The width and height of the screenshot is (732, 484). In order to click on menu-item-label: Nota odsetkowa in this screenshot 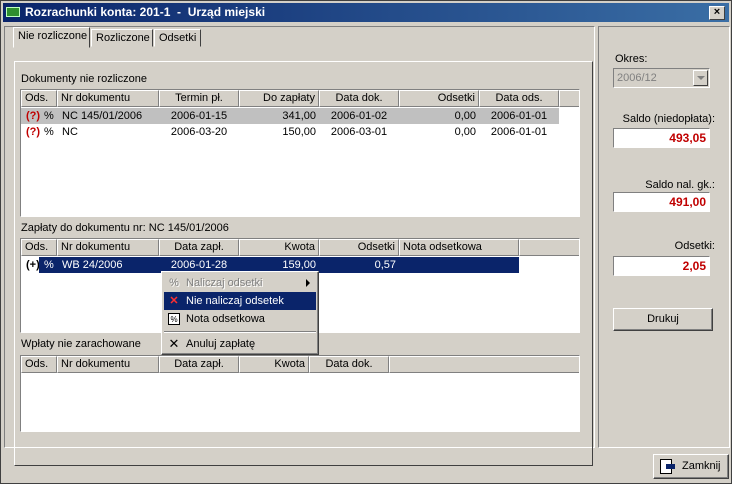, I will do `click(225, 319)`.